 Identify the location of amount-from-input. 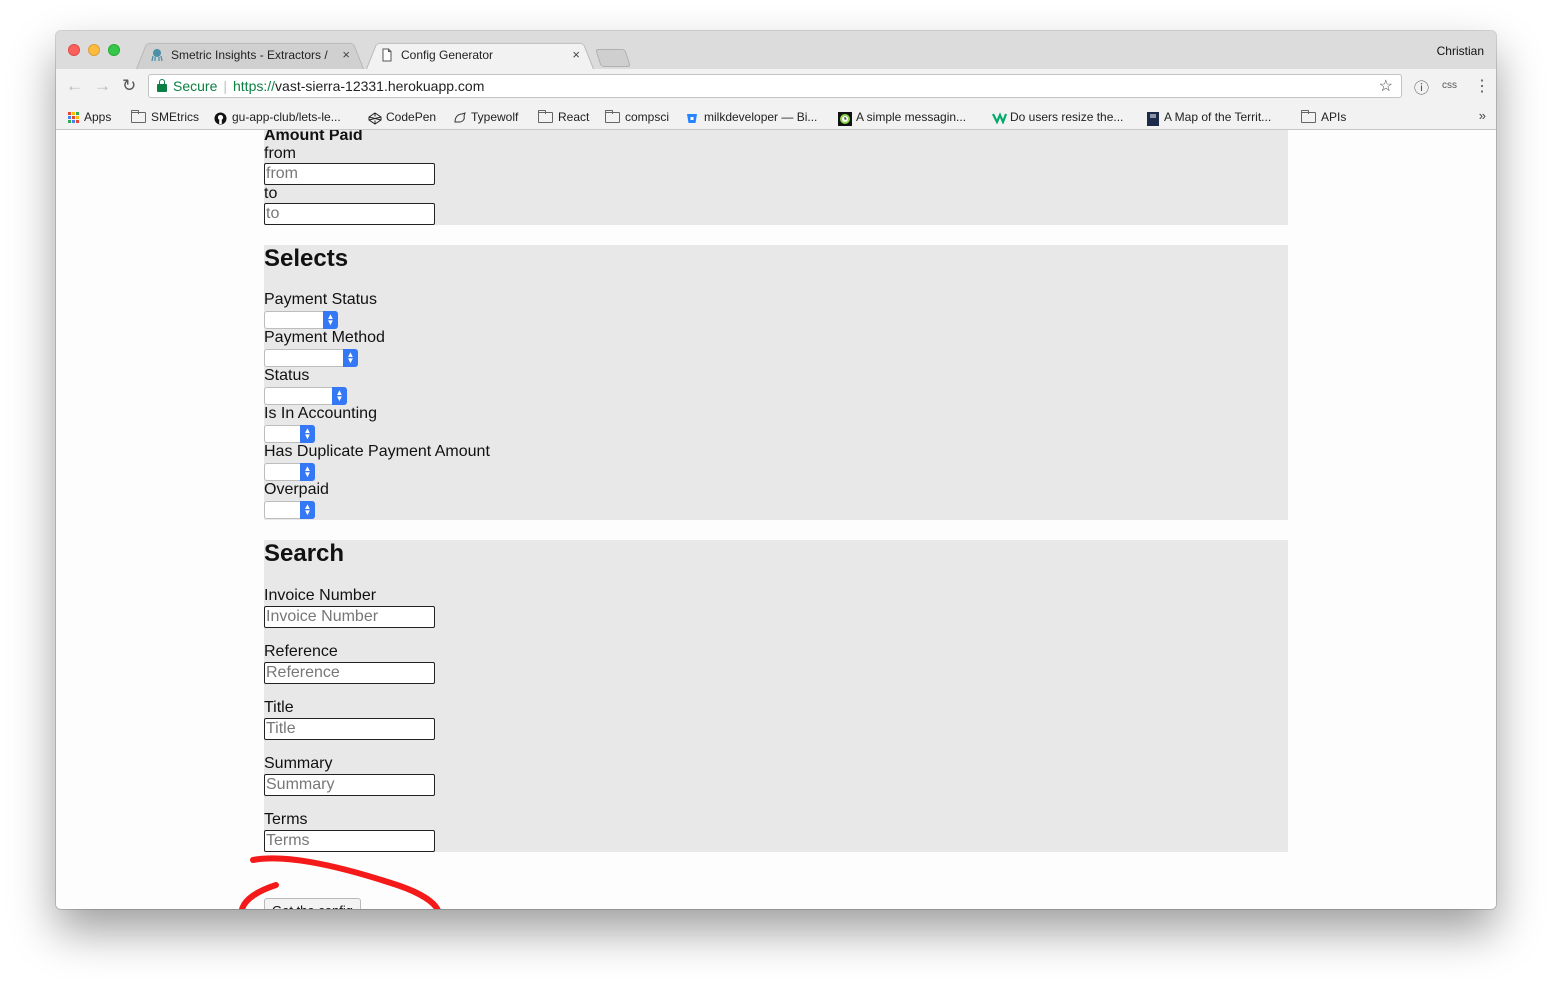
(349, 174).